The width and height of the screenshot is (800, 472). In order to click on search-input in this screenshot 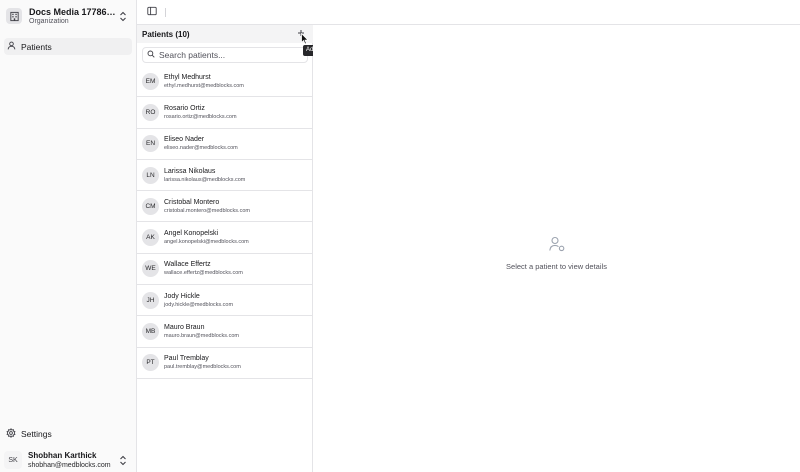, I will do `click(229, 55)`.